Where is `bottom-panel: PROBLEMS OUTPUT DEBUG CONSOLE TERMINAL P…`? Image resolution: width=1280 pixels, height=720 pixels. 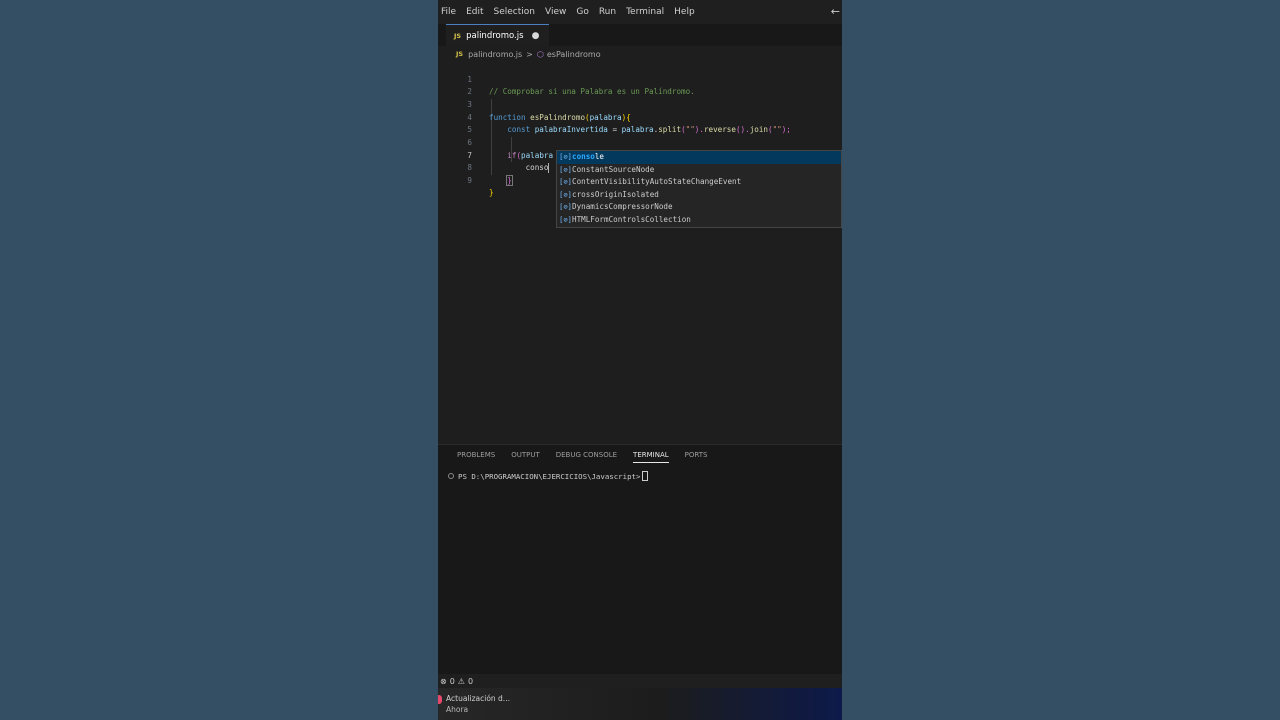
bottom-panel: PROBLEMS OUTPUT DEBUG CONSOLE TERMINAL P… is located at coordinates (640, 559).